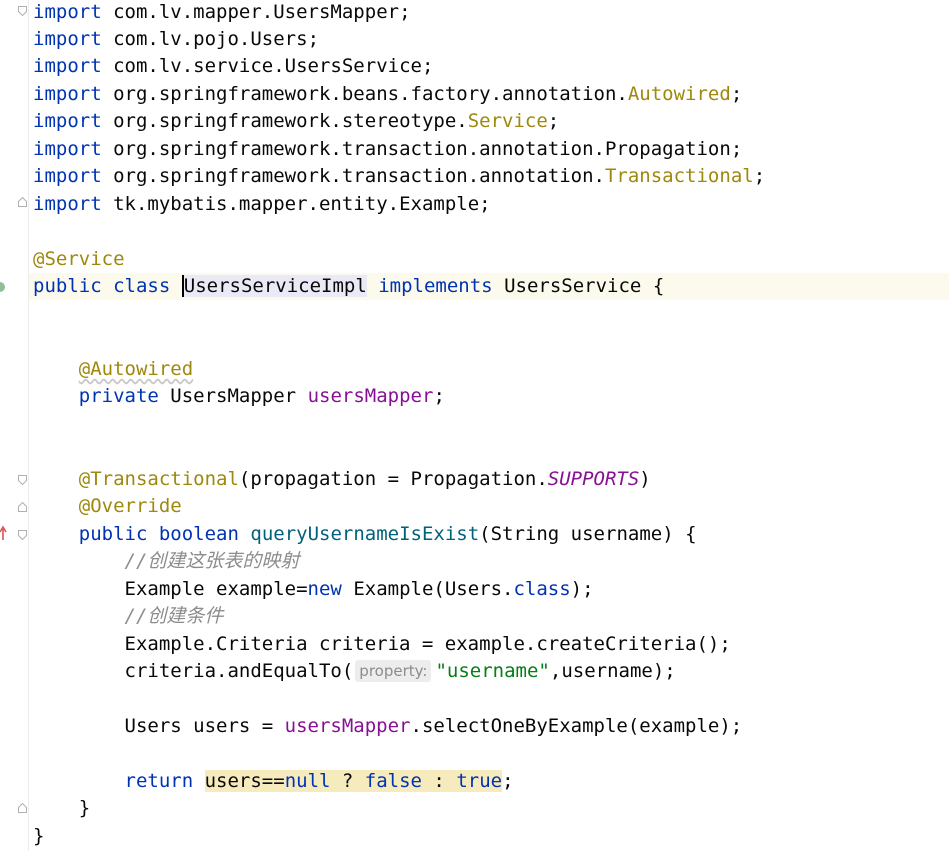 Image resolution: width=949 pixels, height=851 pixels. I want to click on override-annotation-line: @Override, so click(491, 506).